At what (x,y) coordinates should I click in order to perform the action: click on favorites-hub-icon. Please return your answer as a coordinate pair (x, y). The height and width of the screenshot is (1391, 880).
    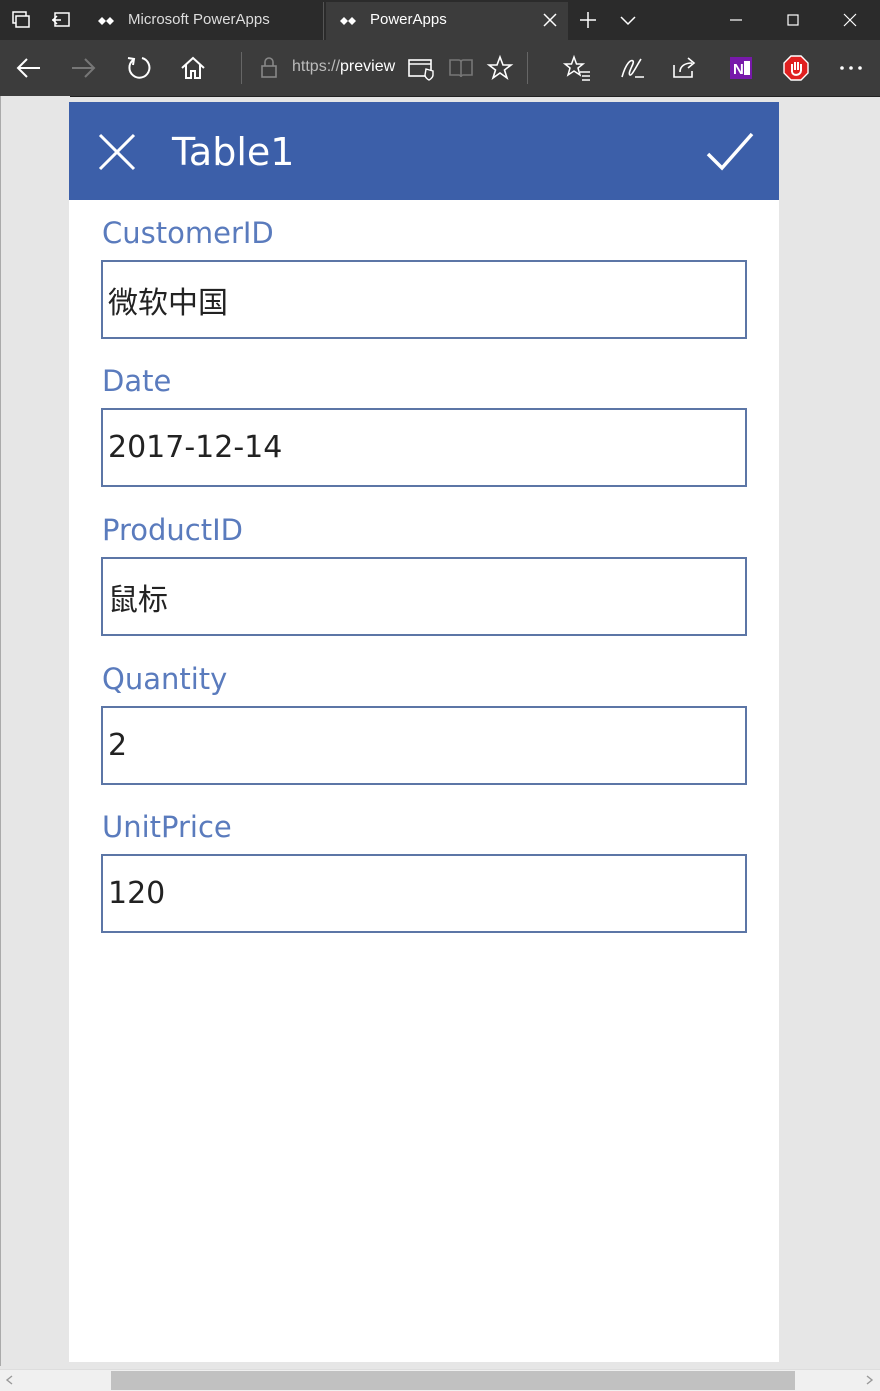
    Looking at the image, I should click on (577, 68).